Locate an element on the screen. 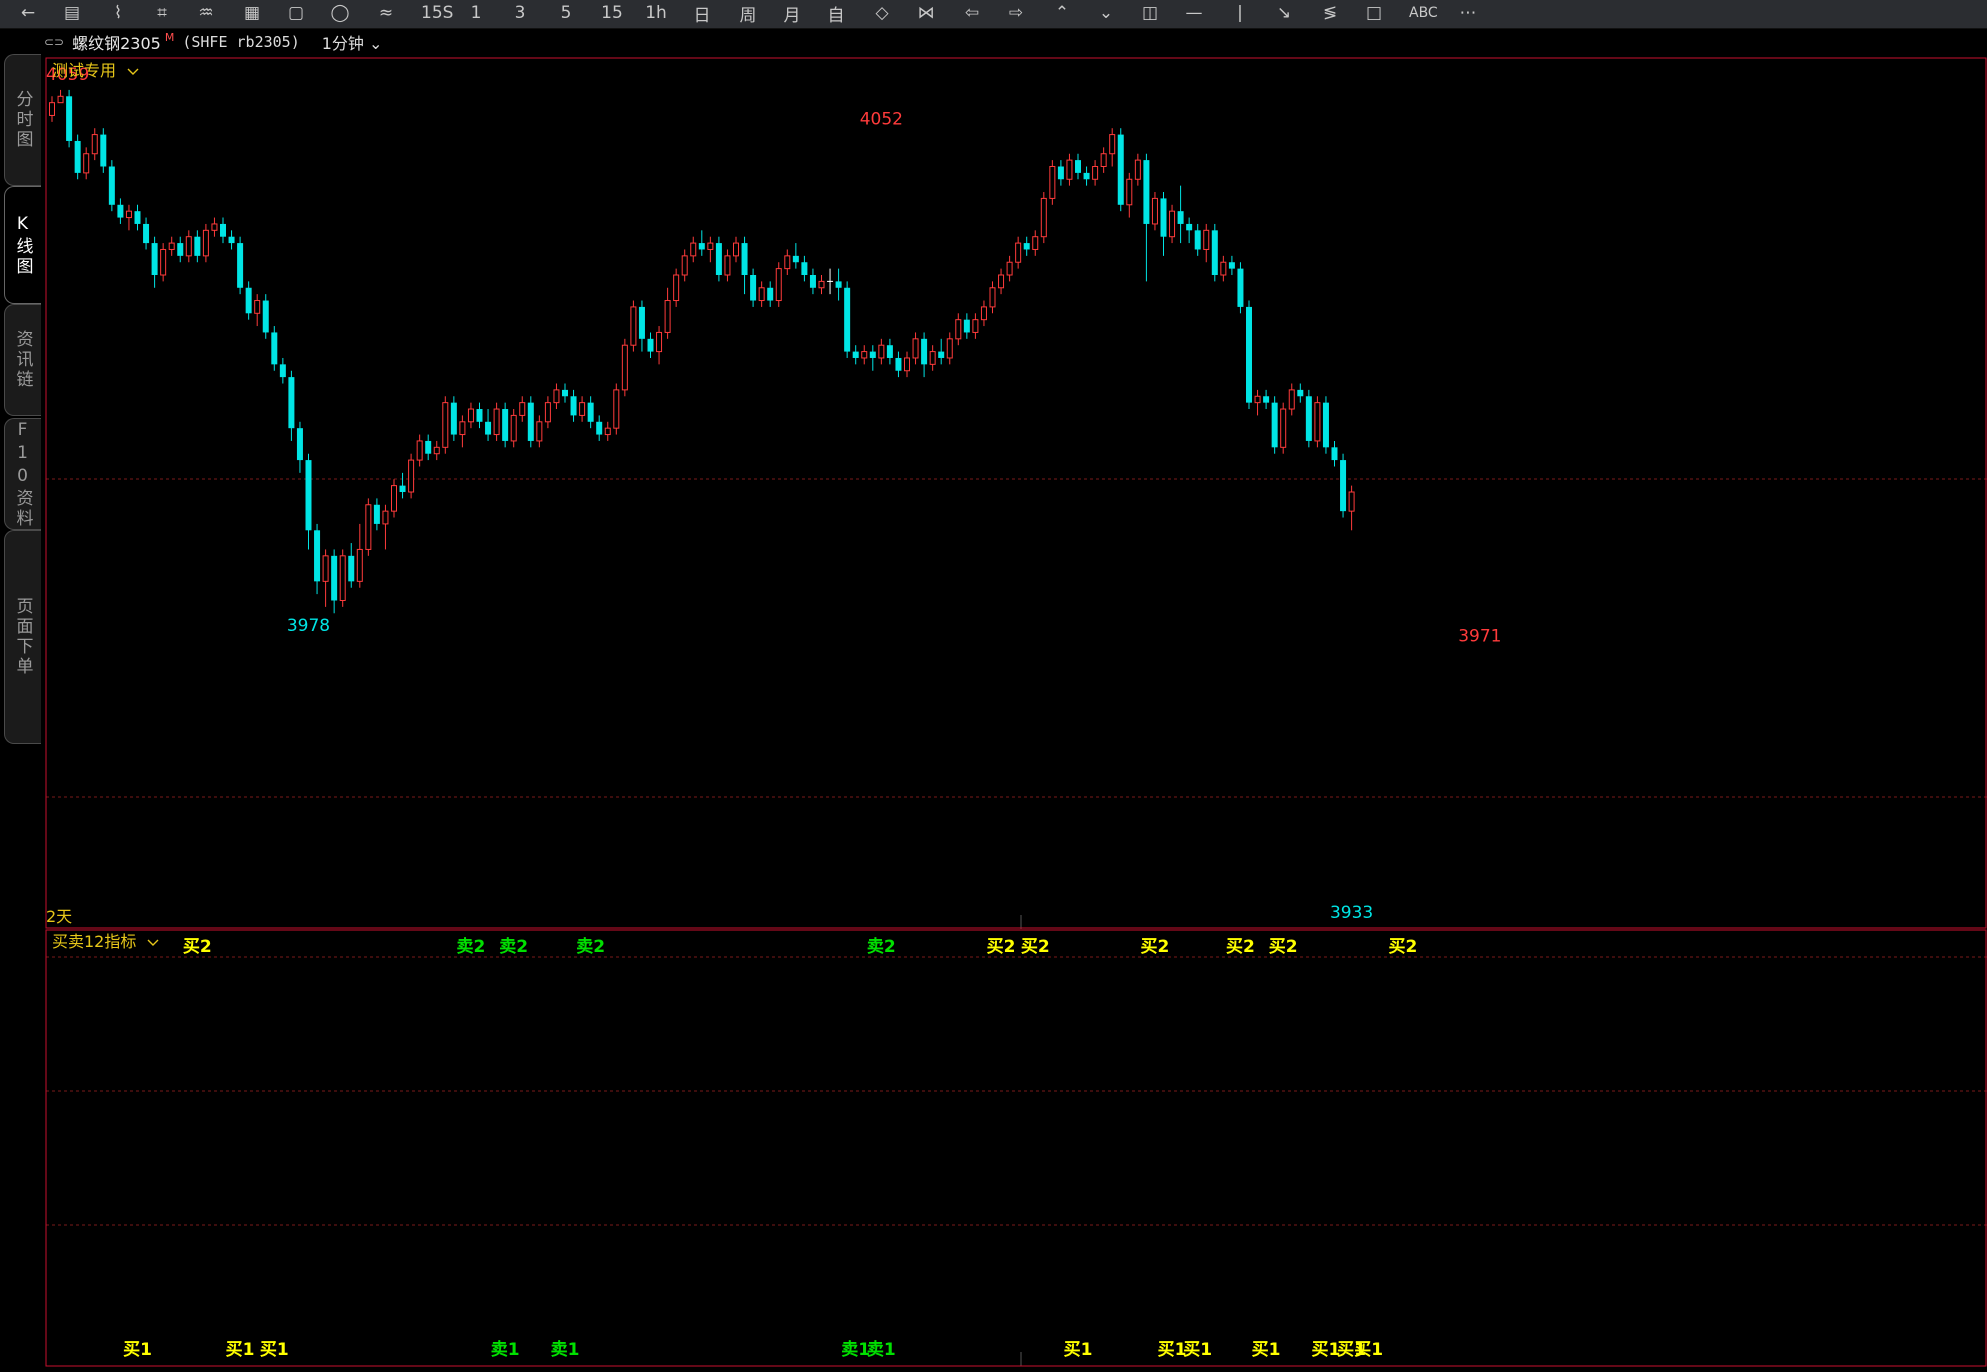 This screenshot has width=1987, height=1372. high-price-label: 4052 is located at coordinates (881, 120).